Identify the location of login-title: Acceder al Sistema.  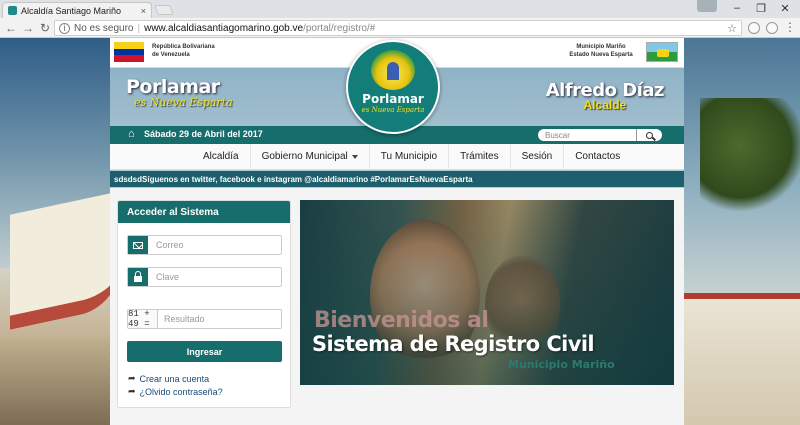
(204, 212).